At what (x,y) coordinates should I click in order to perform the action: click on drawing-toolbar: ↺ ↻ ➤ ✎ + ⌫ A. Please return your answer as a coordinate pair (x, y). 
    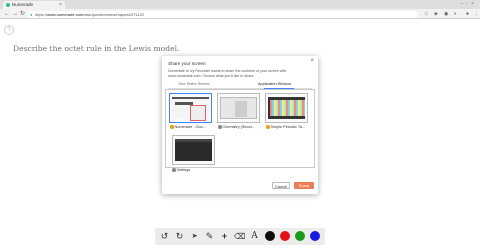
    Looking at the image, I should click on (240, 236).